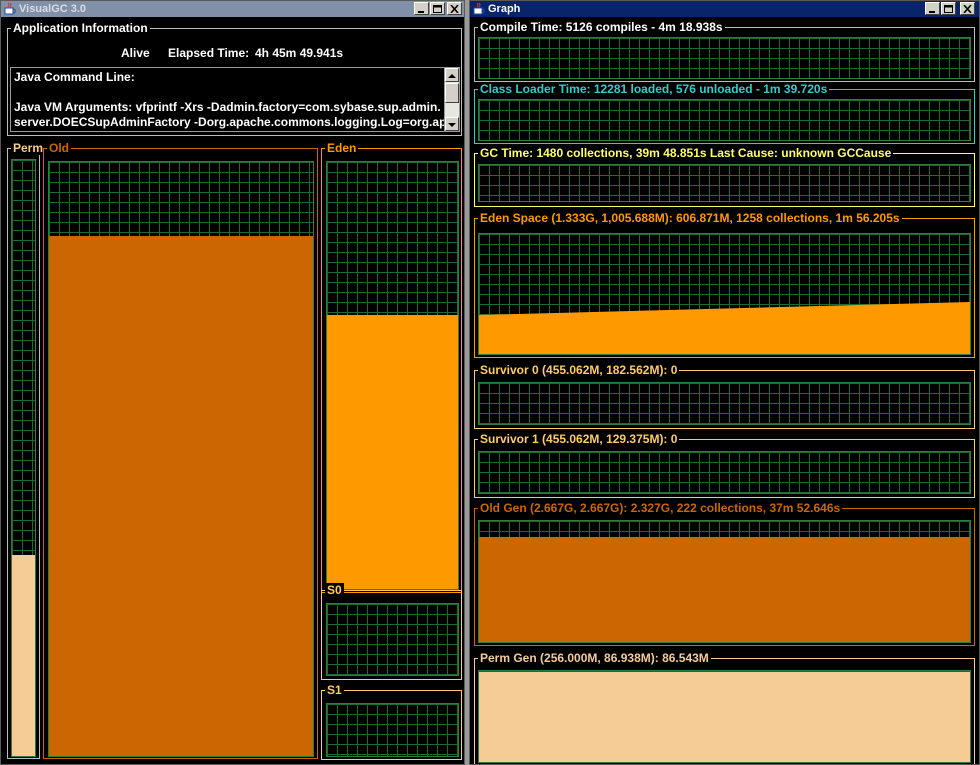 Image resolution: width=980 pixels, height=765 pixels. I want to click on s0-space-label: S0, so click(334, 590).